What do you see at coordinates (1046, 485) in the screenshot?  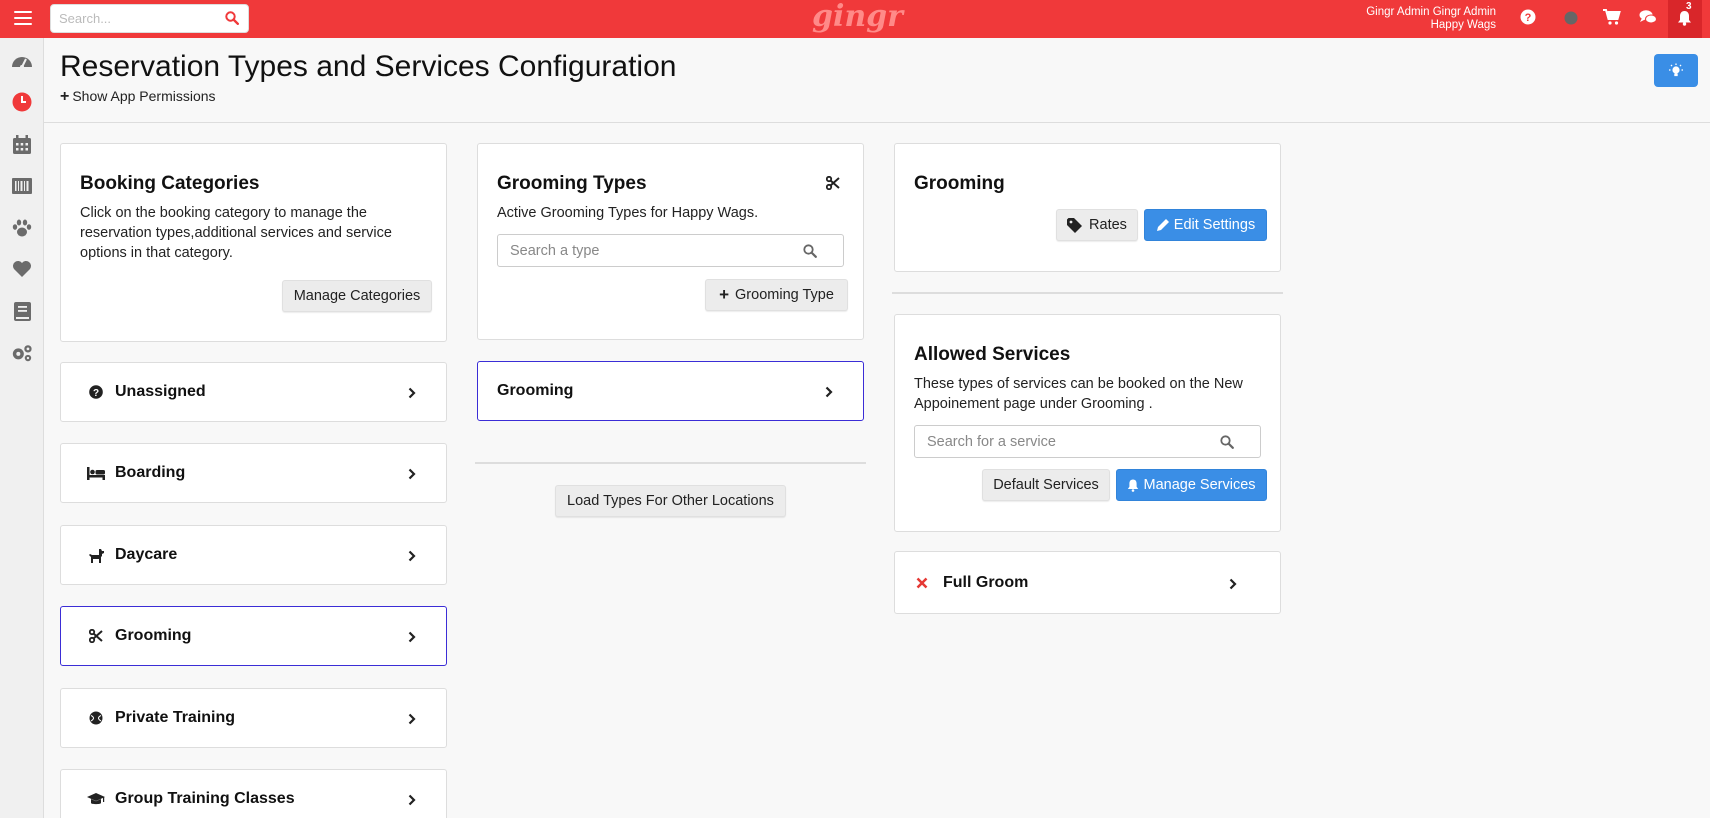 I see `default-services-button: Default Services` at bounding box center [1046, 485].